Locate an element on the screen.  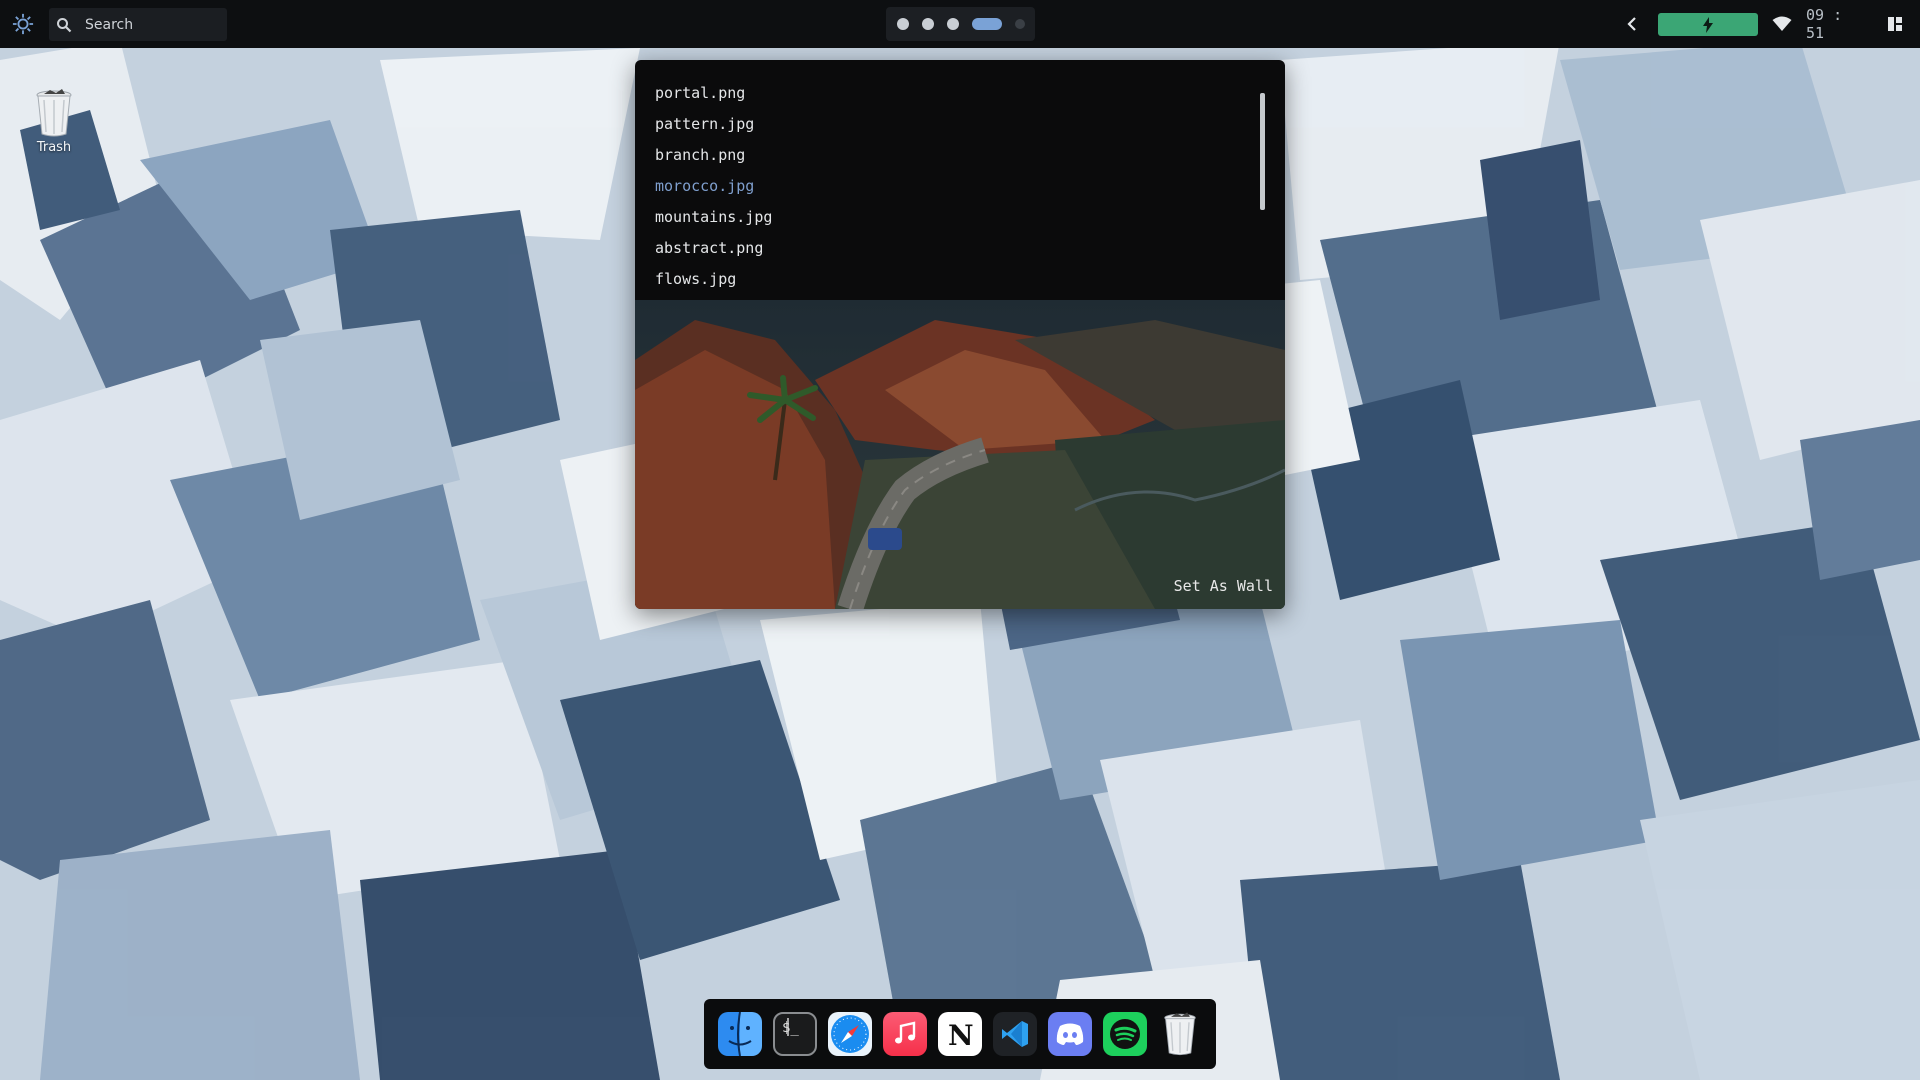
wallpaper-preview: Set As Wall is located at coordinates (960, 454).